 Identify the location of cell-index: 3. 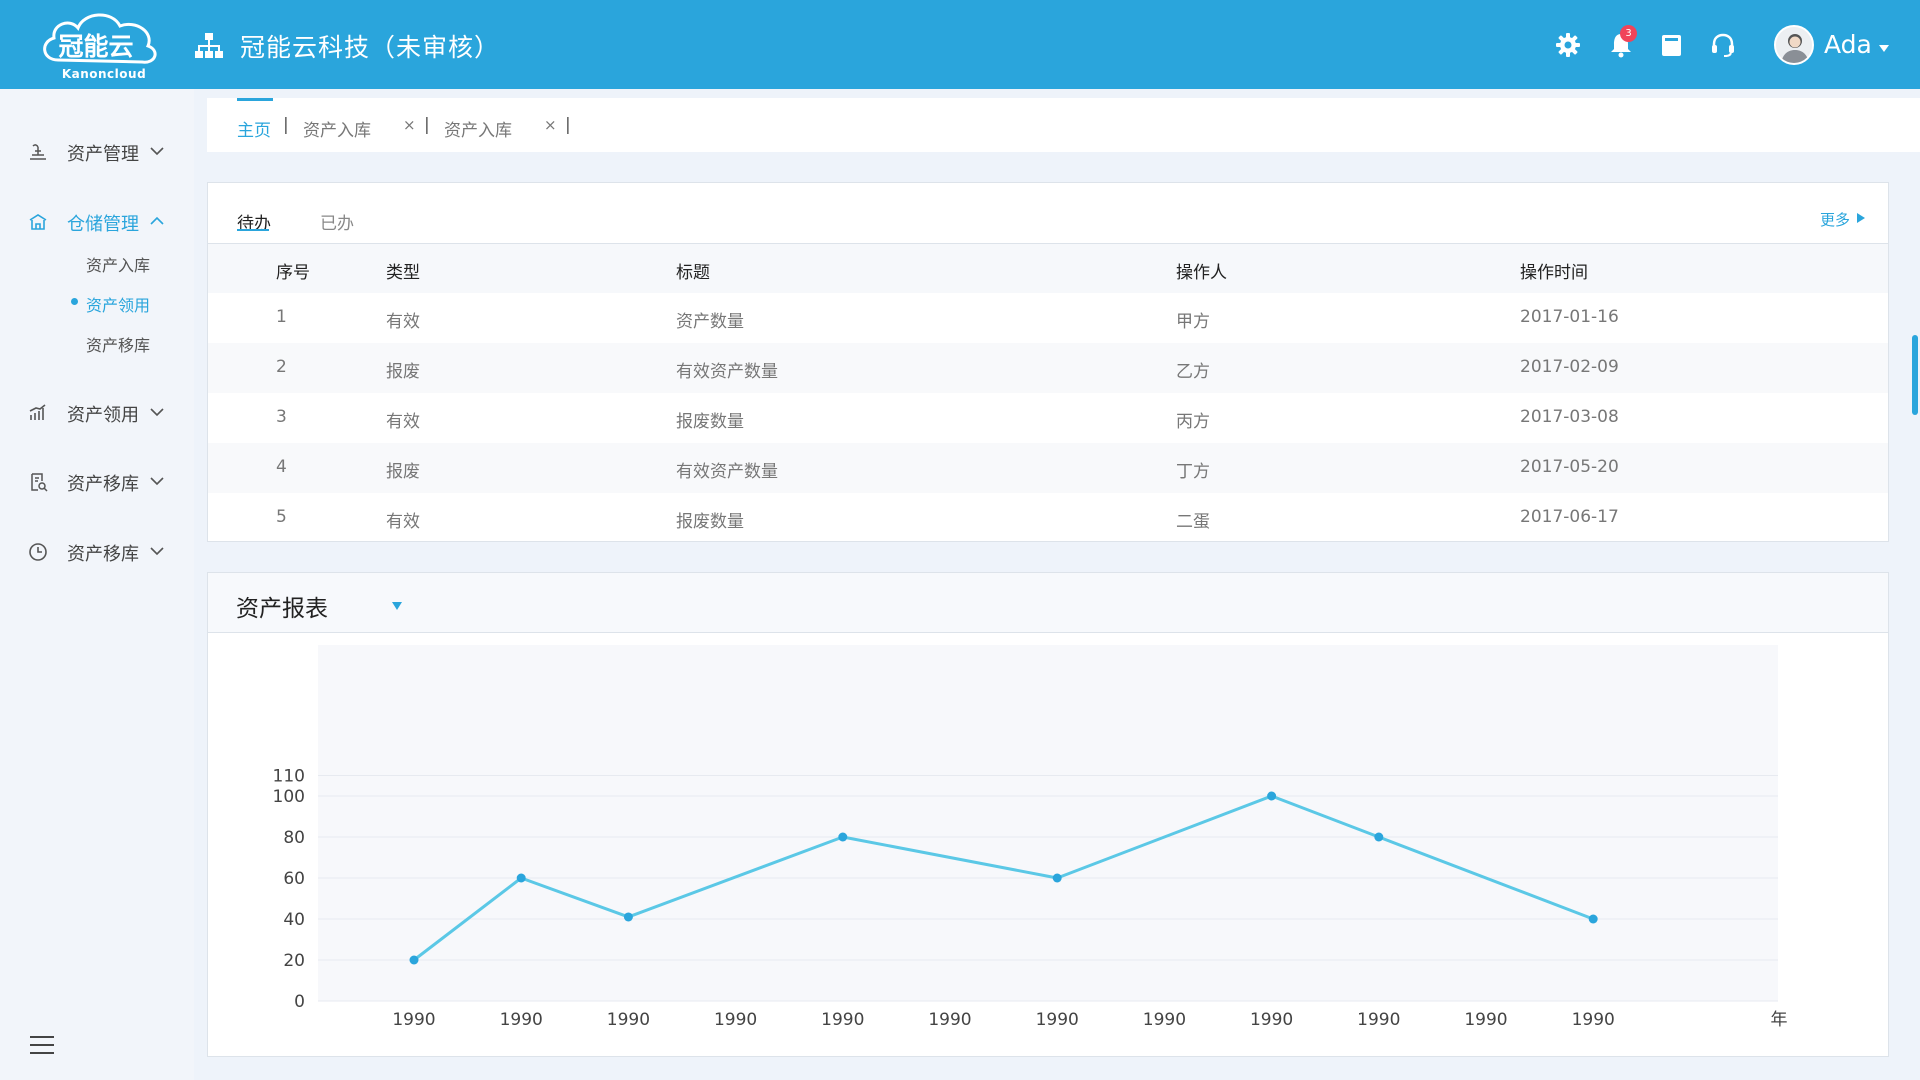
(281, 417).